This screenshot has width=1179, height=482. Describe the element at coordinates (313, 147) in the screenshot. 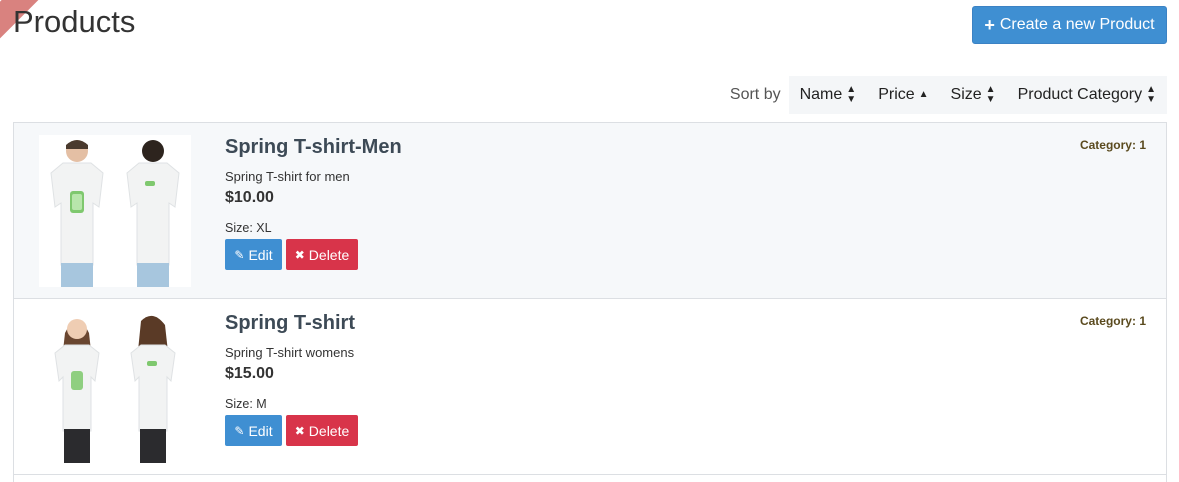

I see `product-name: Spring T-shirt-Men` at that location.